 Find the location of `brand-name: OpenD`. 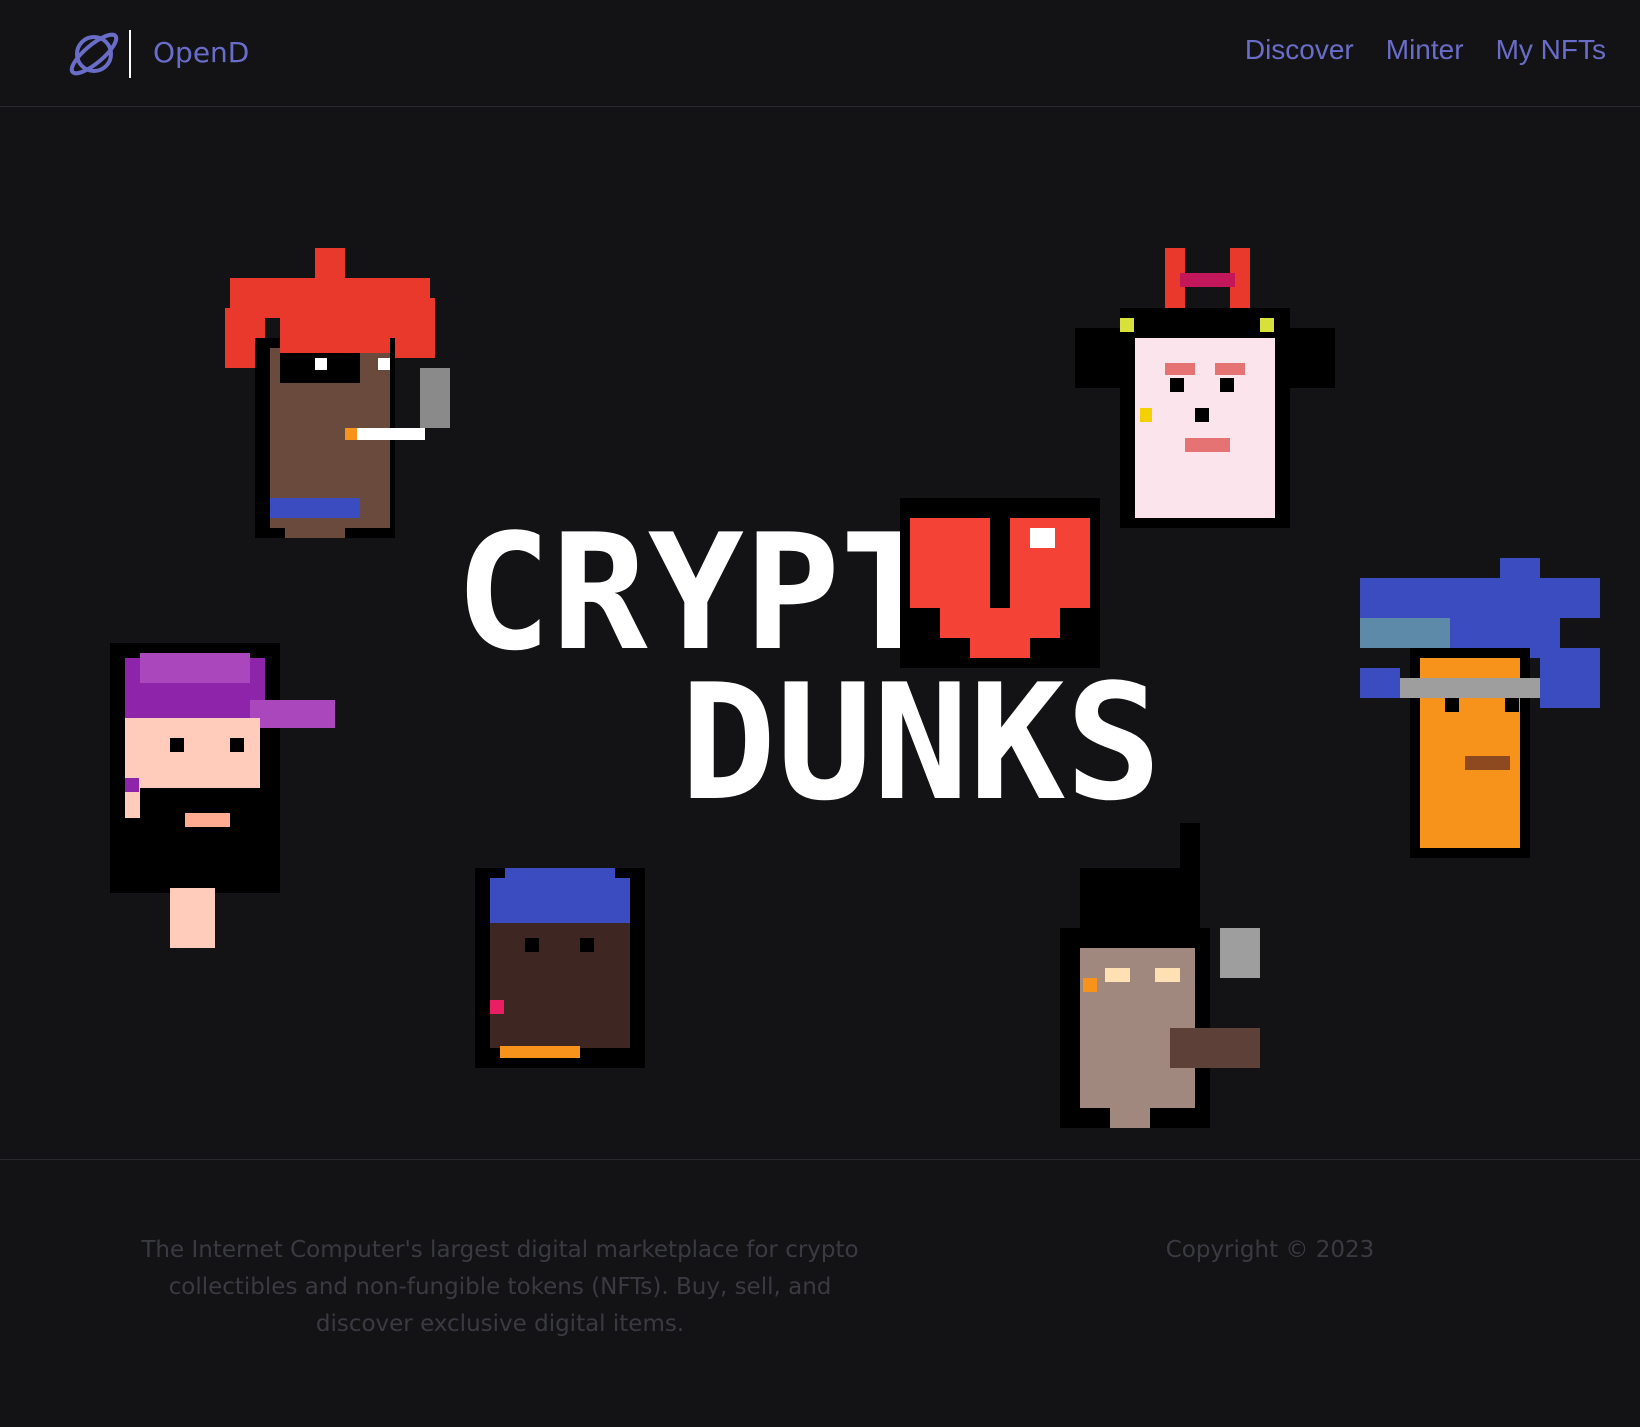

brand-name: OpenD is located at coordinates (201, 52).